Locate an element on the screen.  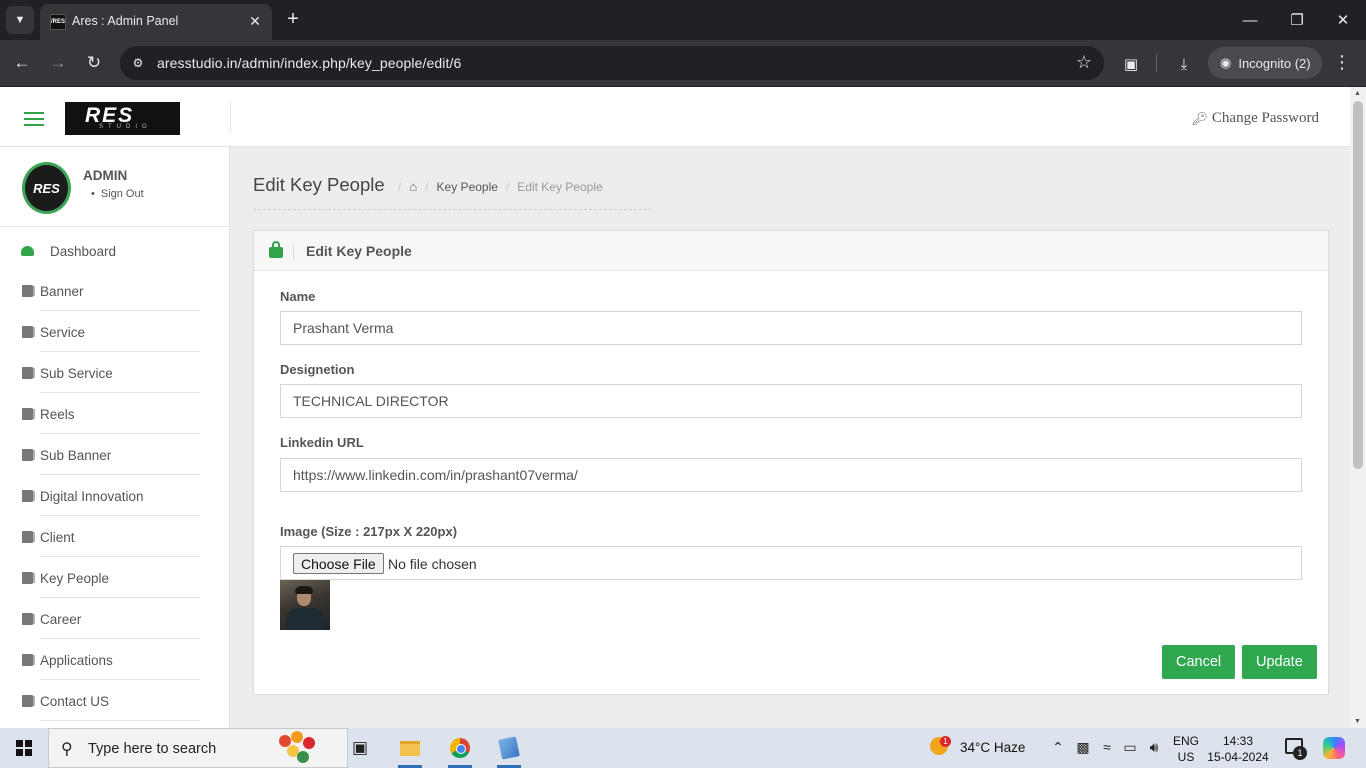
favicon-icon: /RES is located at coordinates (58, 22).